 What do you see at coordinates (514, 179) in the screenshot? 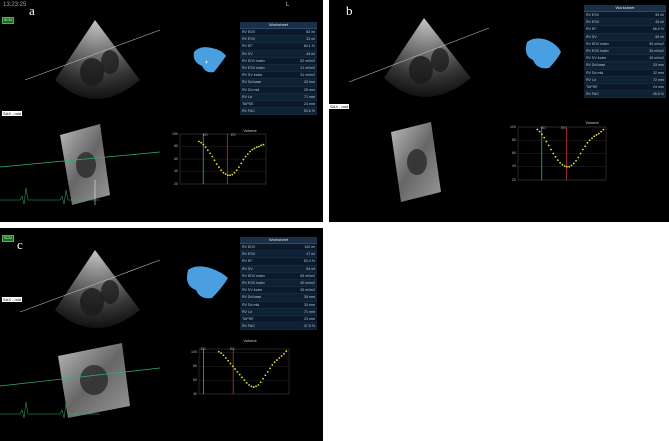
I see `y-tick-label: 20` at bounding box center [514, 179].